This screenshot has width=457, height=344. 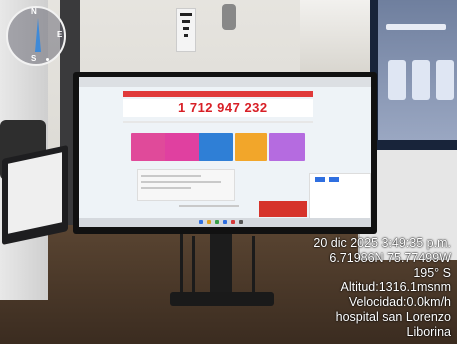 I want to click on stamp-town: Liborina, so click(x=428, y=331).